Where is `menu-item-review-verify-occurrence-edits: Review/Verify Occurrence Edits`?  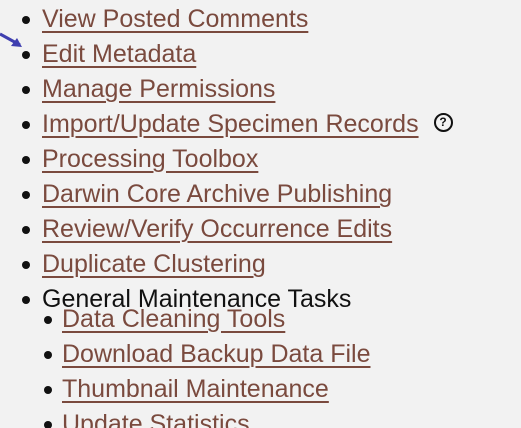 menu-item-review-verify-occurrence-edits: Review/Verify Occurrence Edits is located at coordinates (264, 229).